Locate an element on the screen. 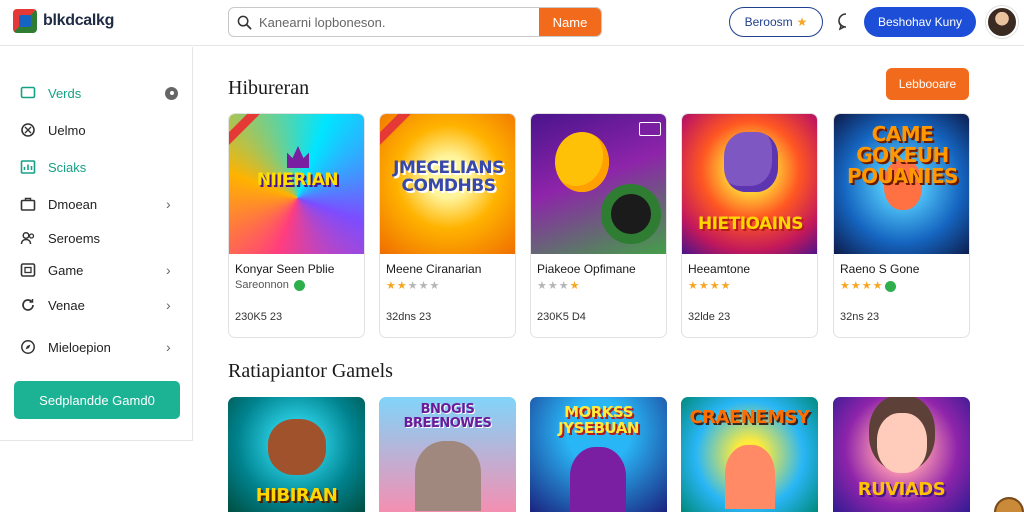 This screenshot has height=512, width=1024. search-bar: Name is located at coordinates (415, 22).